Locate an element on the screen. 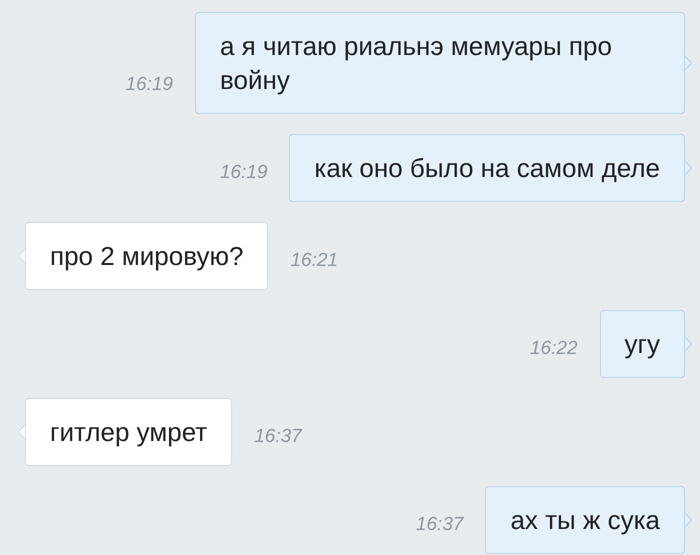 Image resolution: width=700 pixels, height=555 pixels. message-bubble: как оно было на самом деле is located at coordinates (487, 168).